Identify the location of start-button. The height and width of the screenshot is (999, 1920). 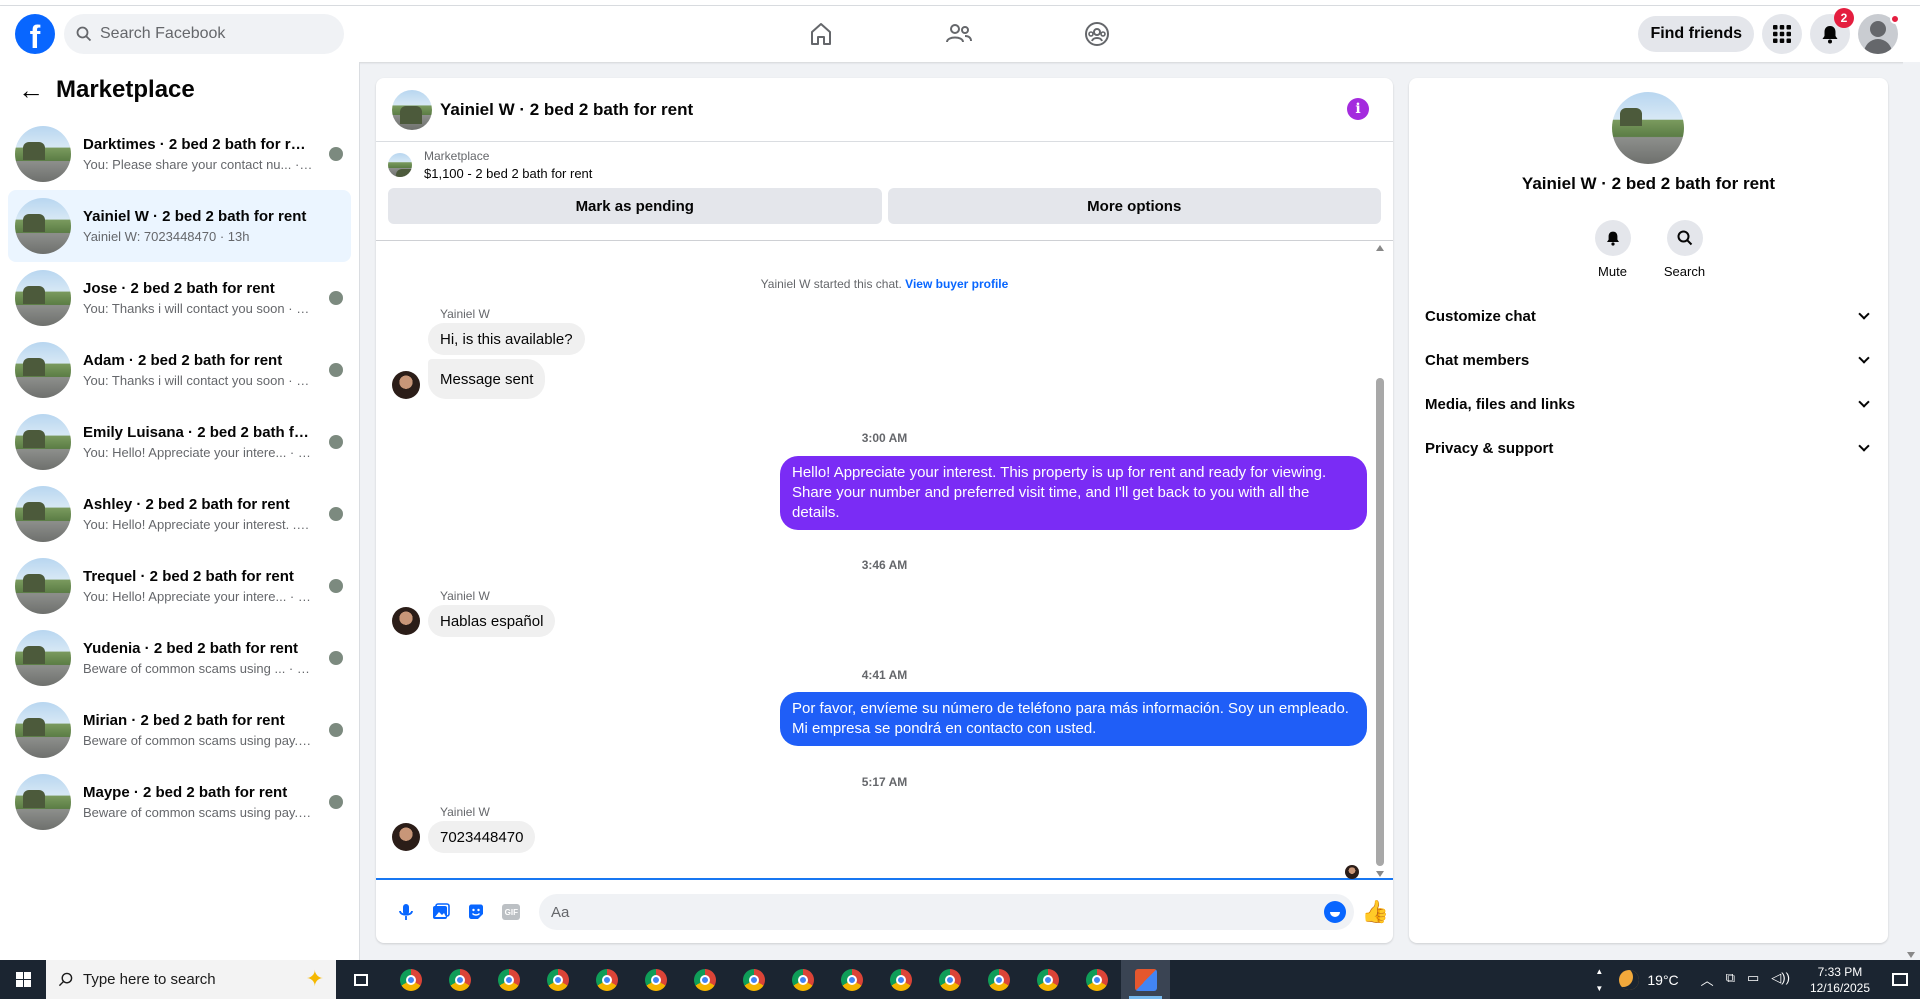
(23, 979).